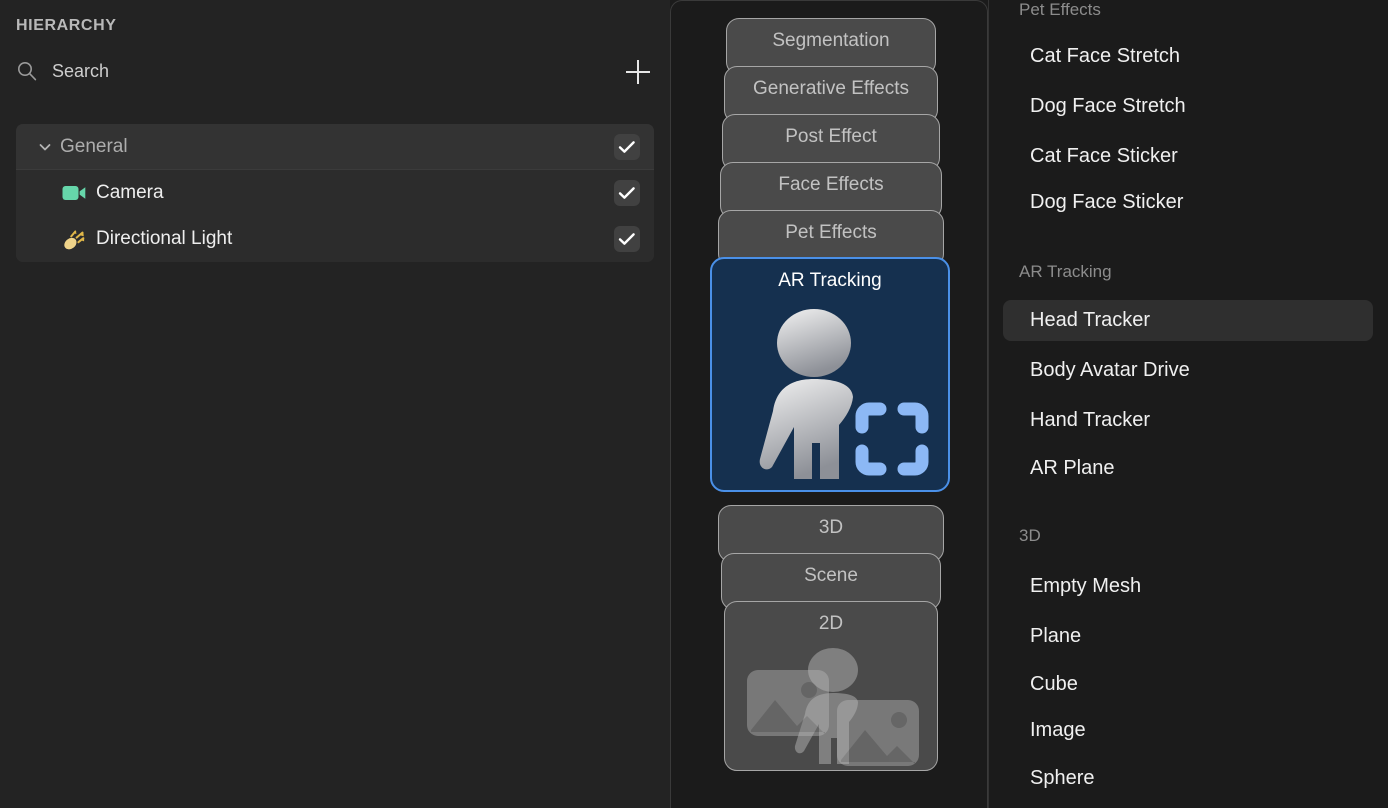  What do you see at coordinates (1188, 106) in the screenshot?
I see `list-item-dog-face-stretch: Dog Face Stretch` at bounding box center [1188, 106].